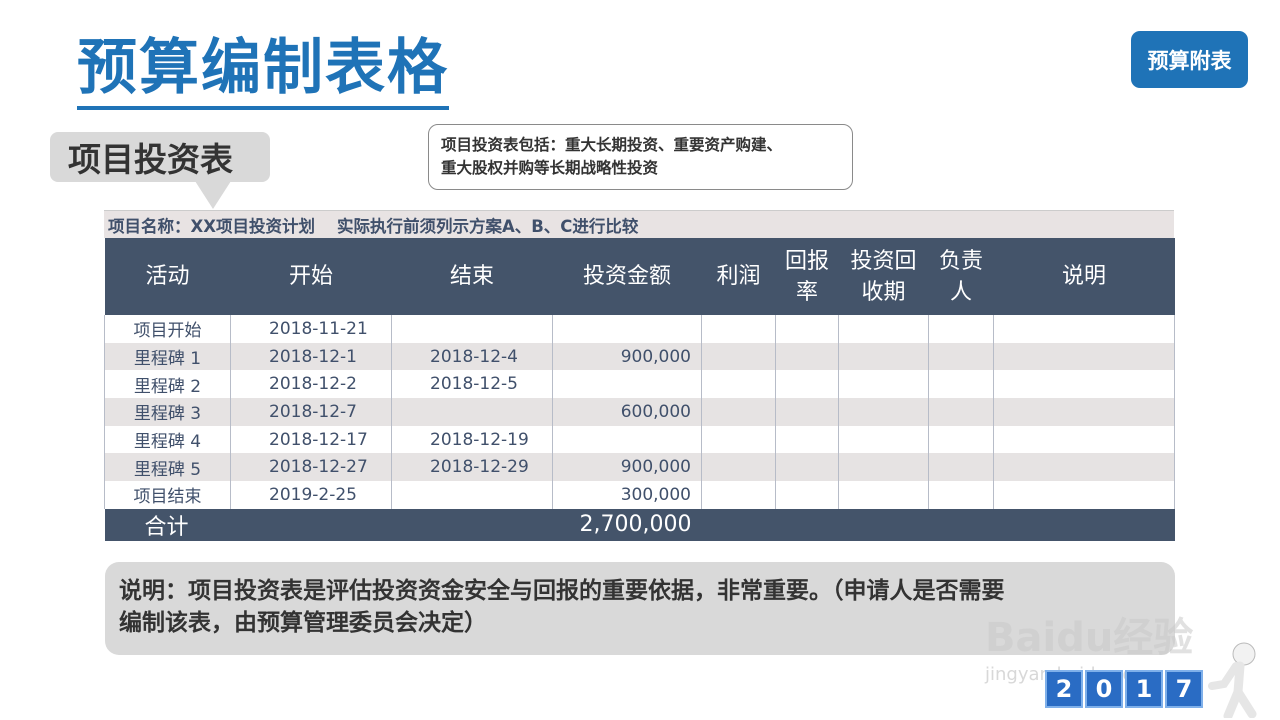  Describe the element at coordinates (311, 276) in the screenshot. I see `header-start: 开始` at that location.